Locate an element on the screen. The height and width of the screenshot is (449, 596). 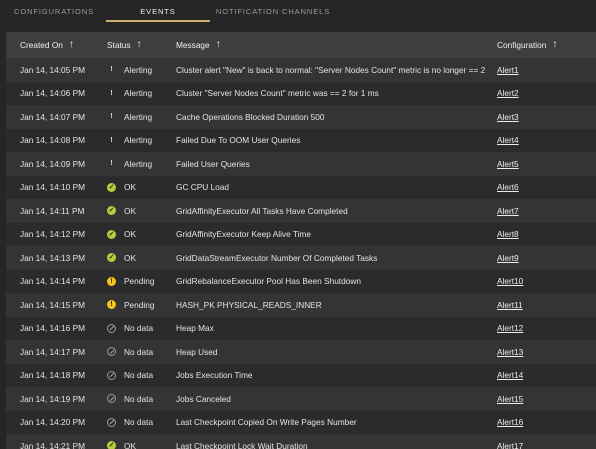
created-on-cell: Jan 14, 14:13 PM is located at coordinates (53, 257).